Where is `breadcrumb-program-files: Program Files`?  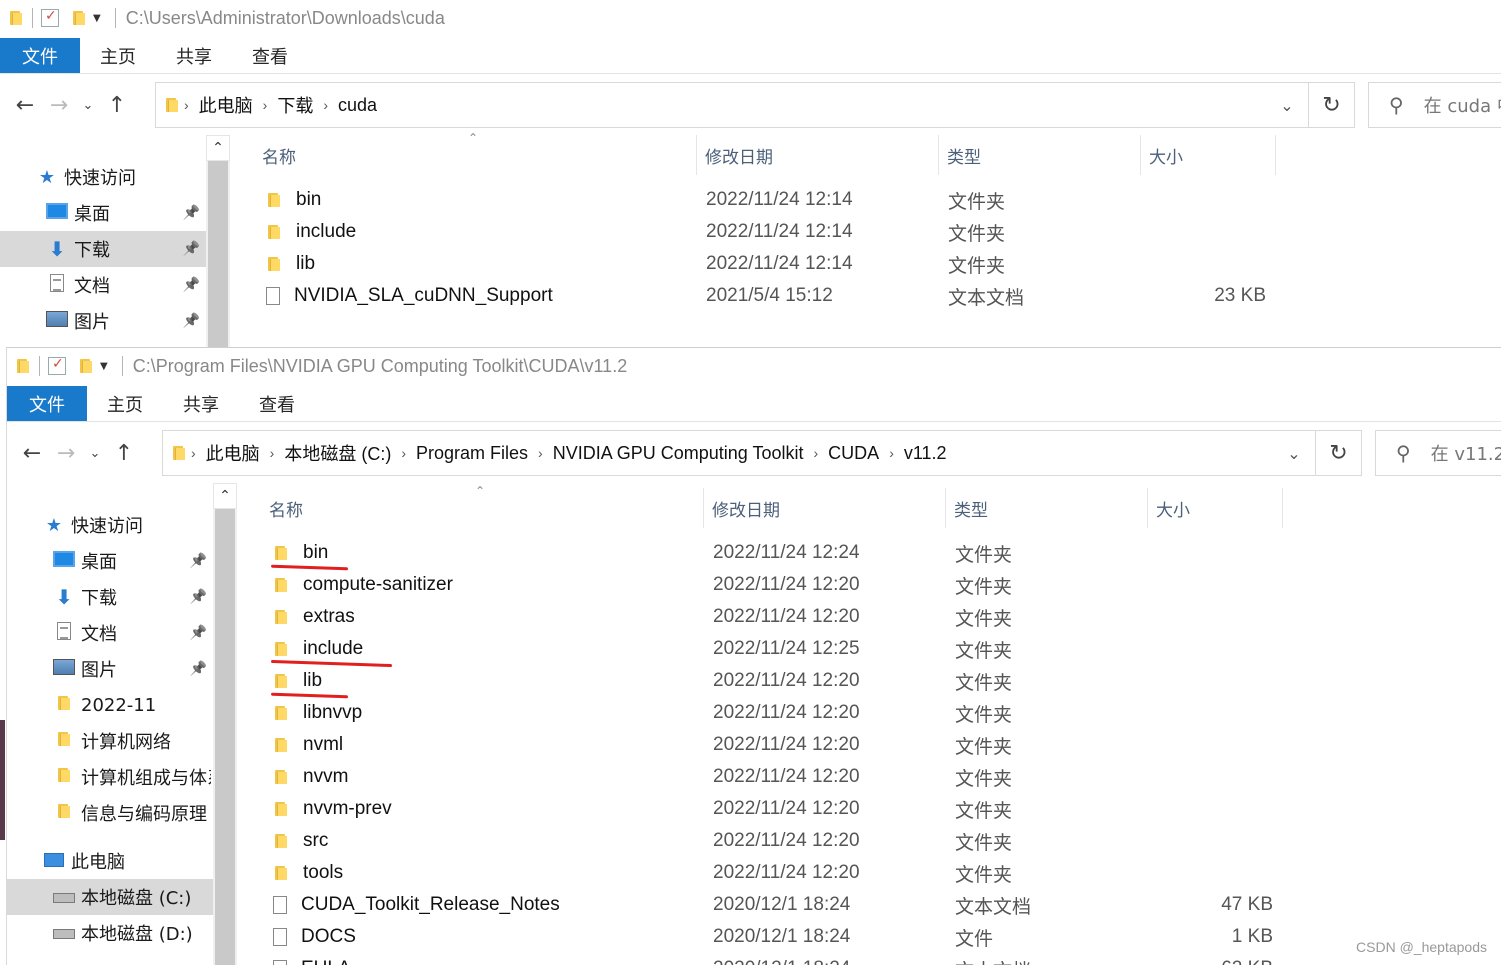 breadcrumb-program-files: Program Files is located at coordinates (472, 453).